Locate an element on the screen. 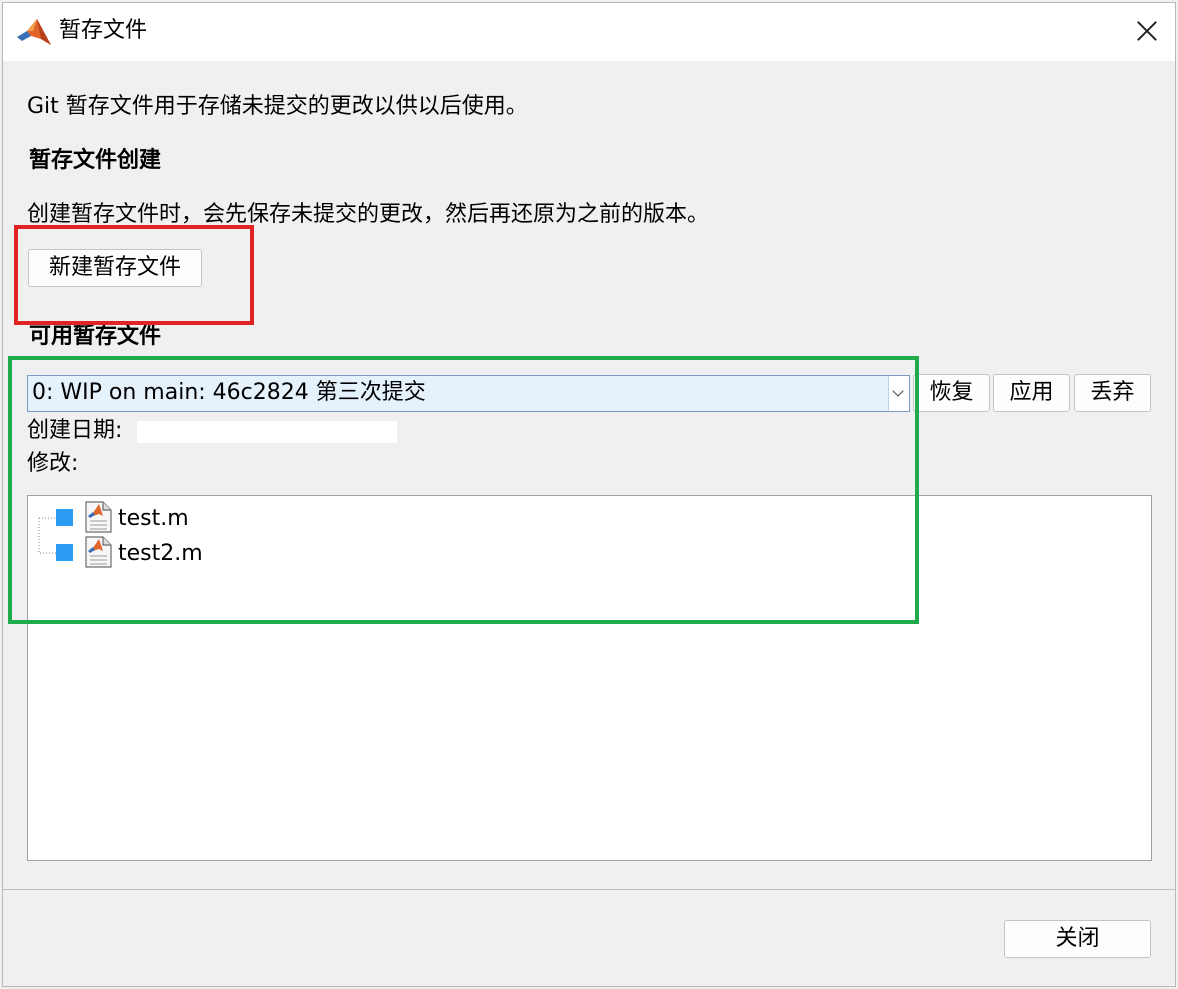 The height and width of the screenshot is (989, 1178). red-highlight-box is located at coordinates (134, 275).